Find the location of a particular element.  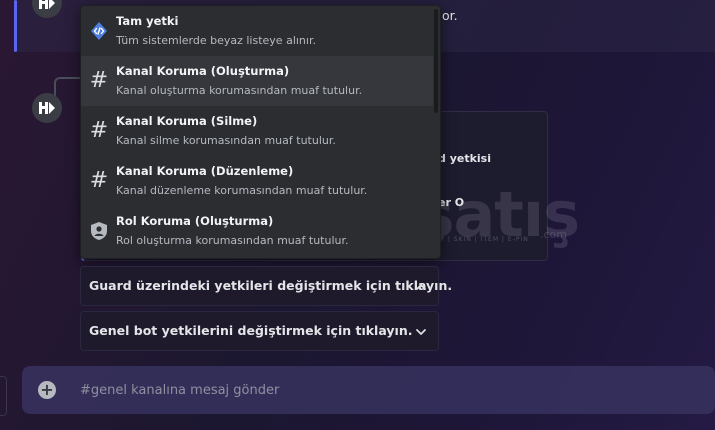

reply-indicator-bar is located at coordinates (15, 26).